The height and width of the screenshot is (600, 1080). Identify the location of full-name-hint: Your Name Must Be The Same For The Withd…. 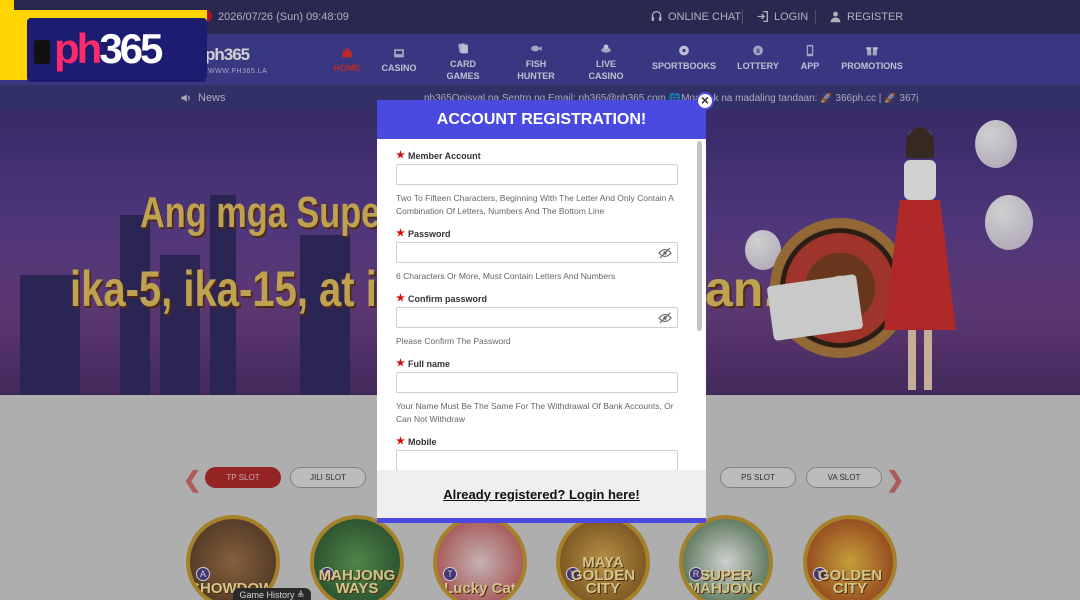
(535, 412).